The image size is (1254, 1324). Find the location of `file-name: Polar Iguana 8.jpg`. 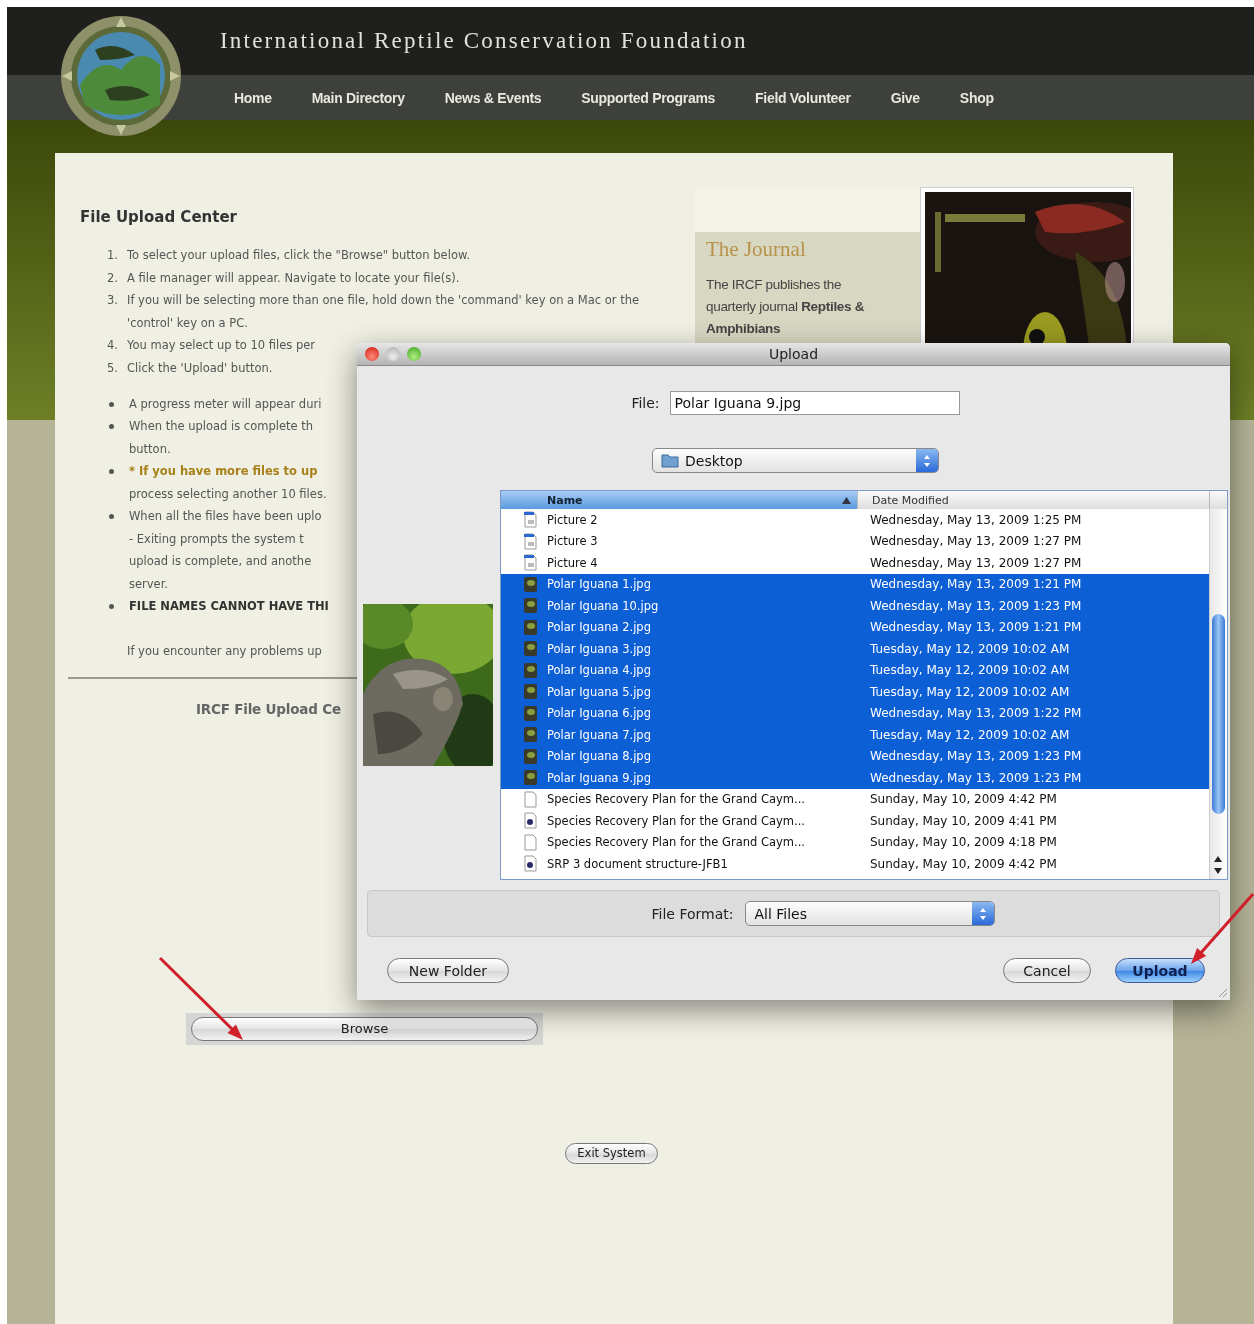

file-name: Polar Iguana 8.jpg is located at coordinates (599, 756).